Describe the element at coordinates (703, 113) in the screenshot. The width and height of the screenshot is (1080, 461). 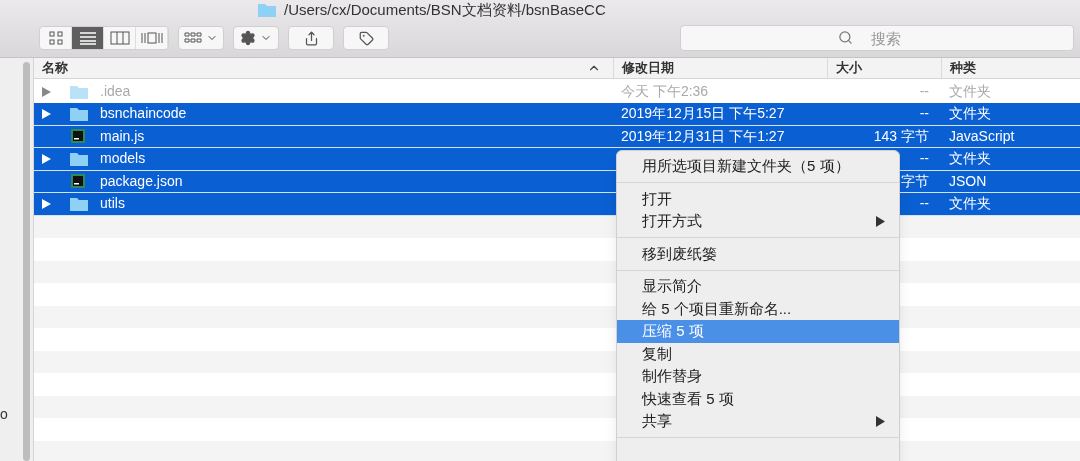
I see `date-modified: 2019年12月15日 下午5:27` at that location.